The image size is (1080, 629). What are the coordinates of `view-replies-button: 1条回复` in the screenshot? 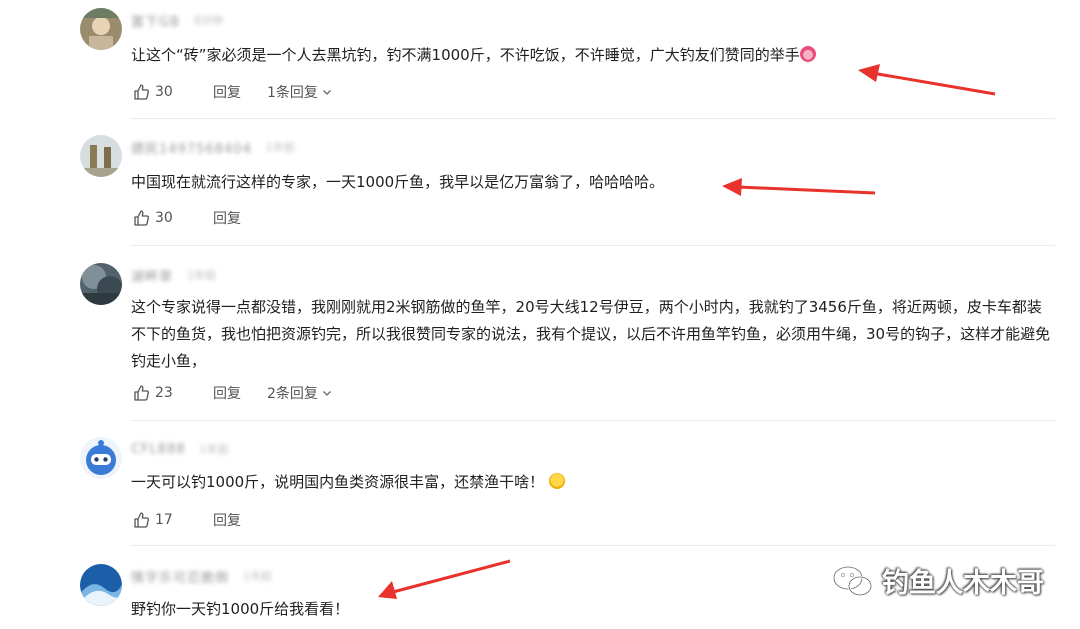 It's located at (299, 92).